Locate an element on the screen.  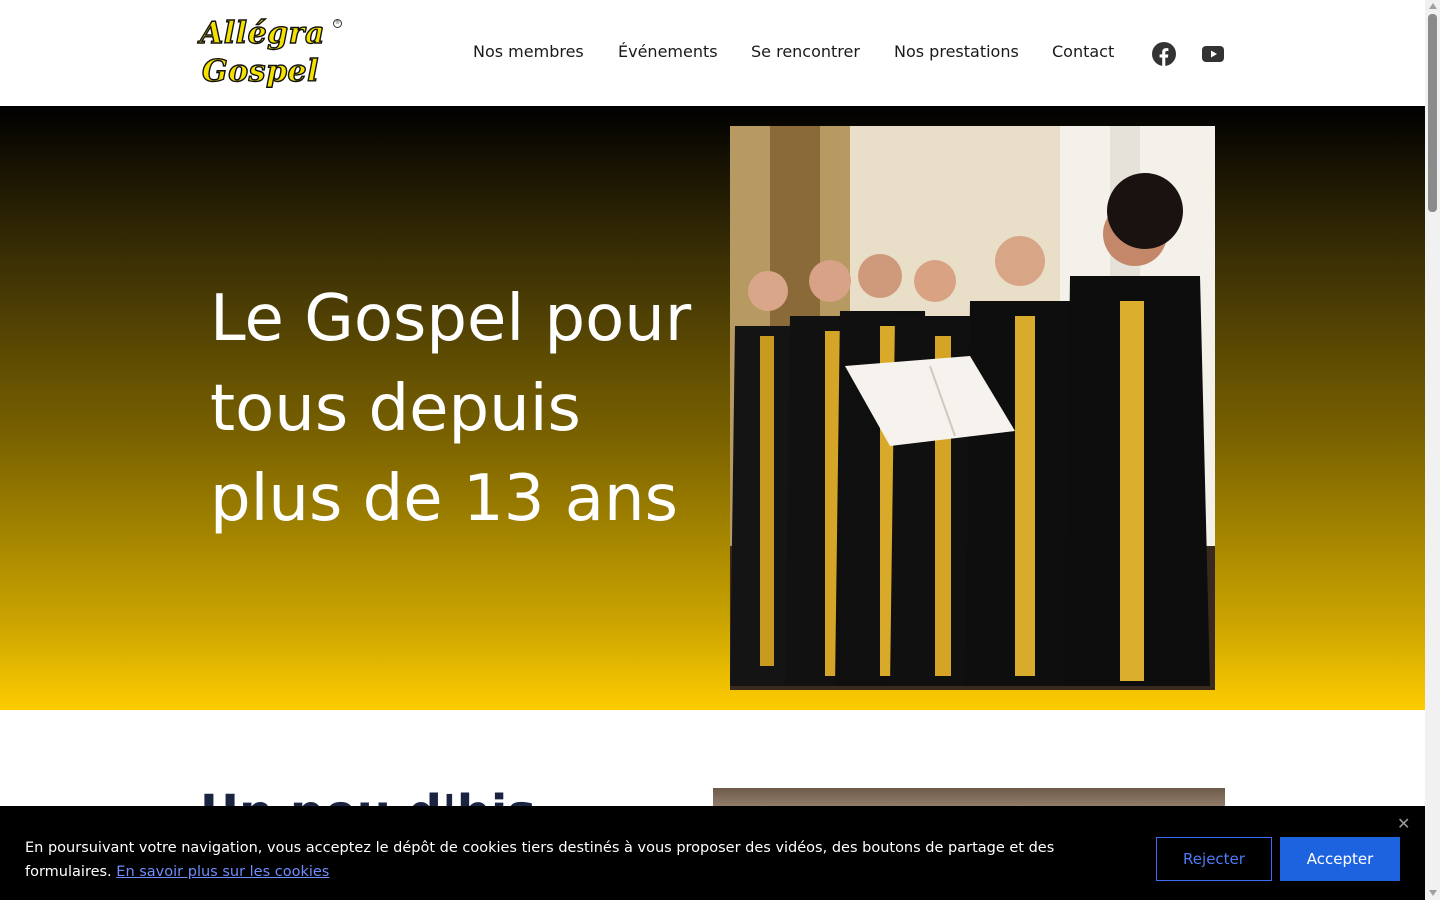
youtube-icon is located at coordinates (1213, 56).